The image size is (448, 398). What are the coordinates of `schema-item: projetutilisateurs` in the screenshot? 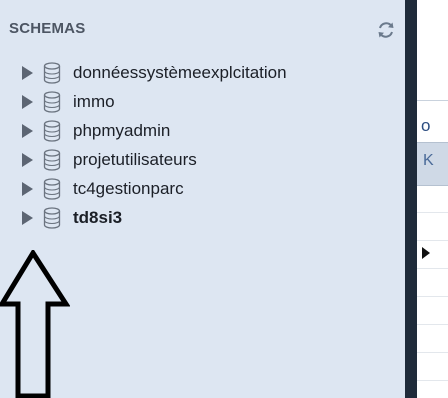 It's located at (202, 159).